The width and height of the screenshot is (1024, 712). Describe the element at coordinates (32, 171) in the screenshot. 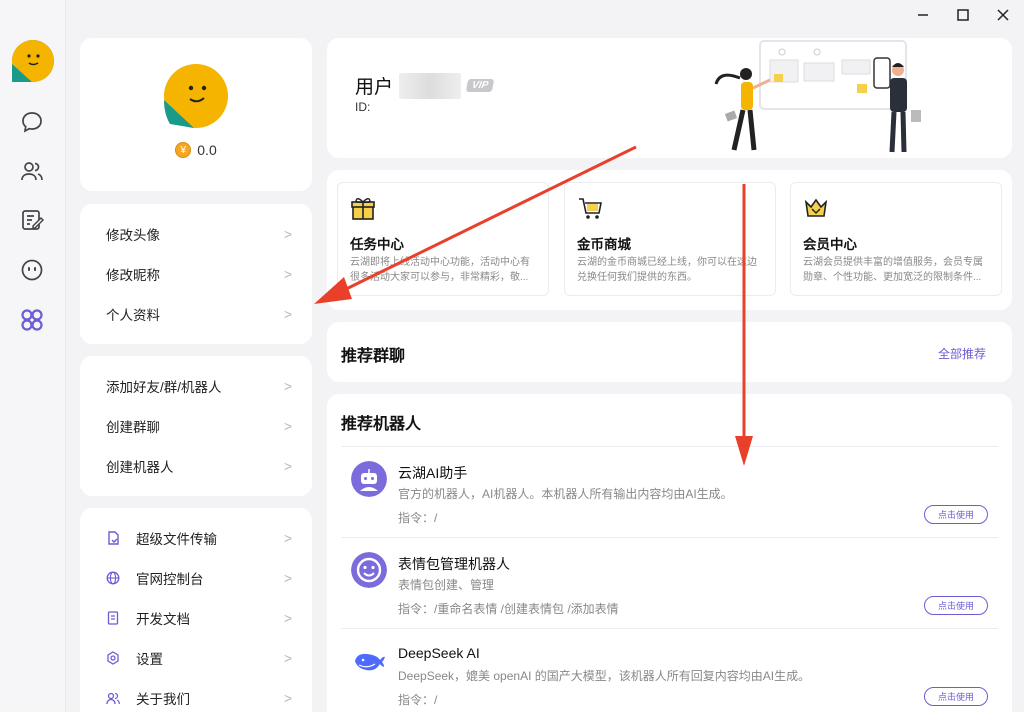

I see `contacts-icon` at that location.